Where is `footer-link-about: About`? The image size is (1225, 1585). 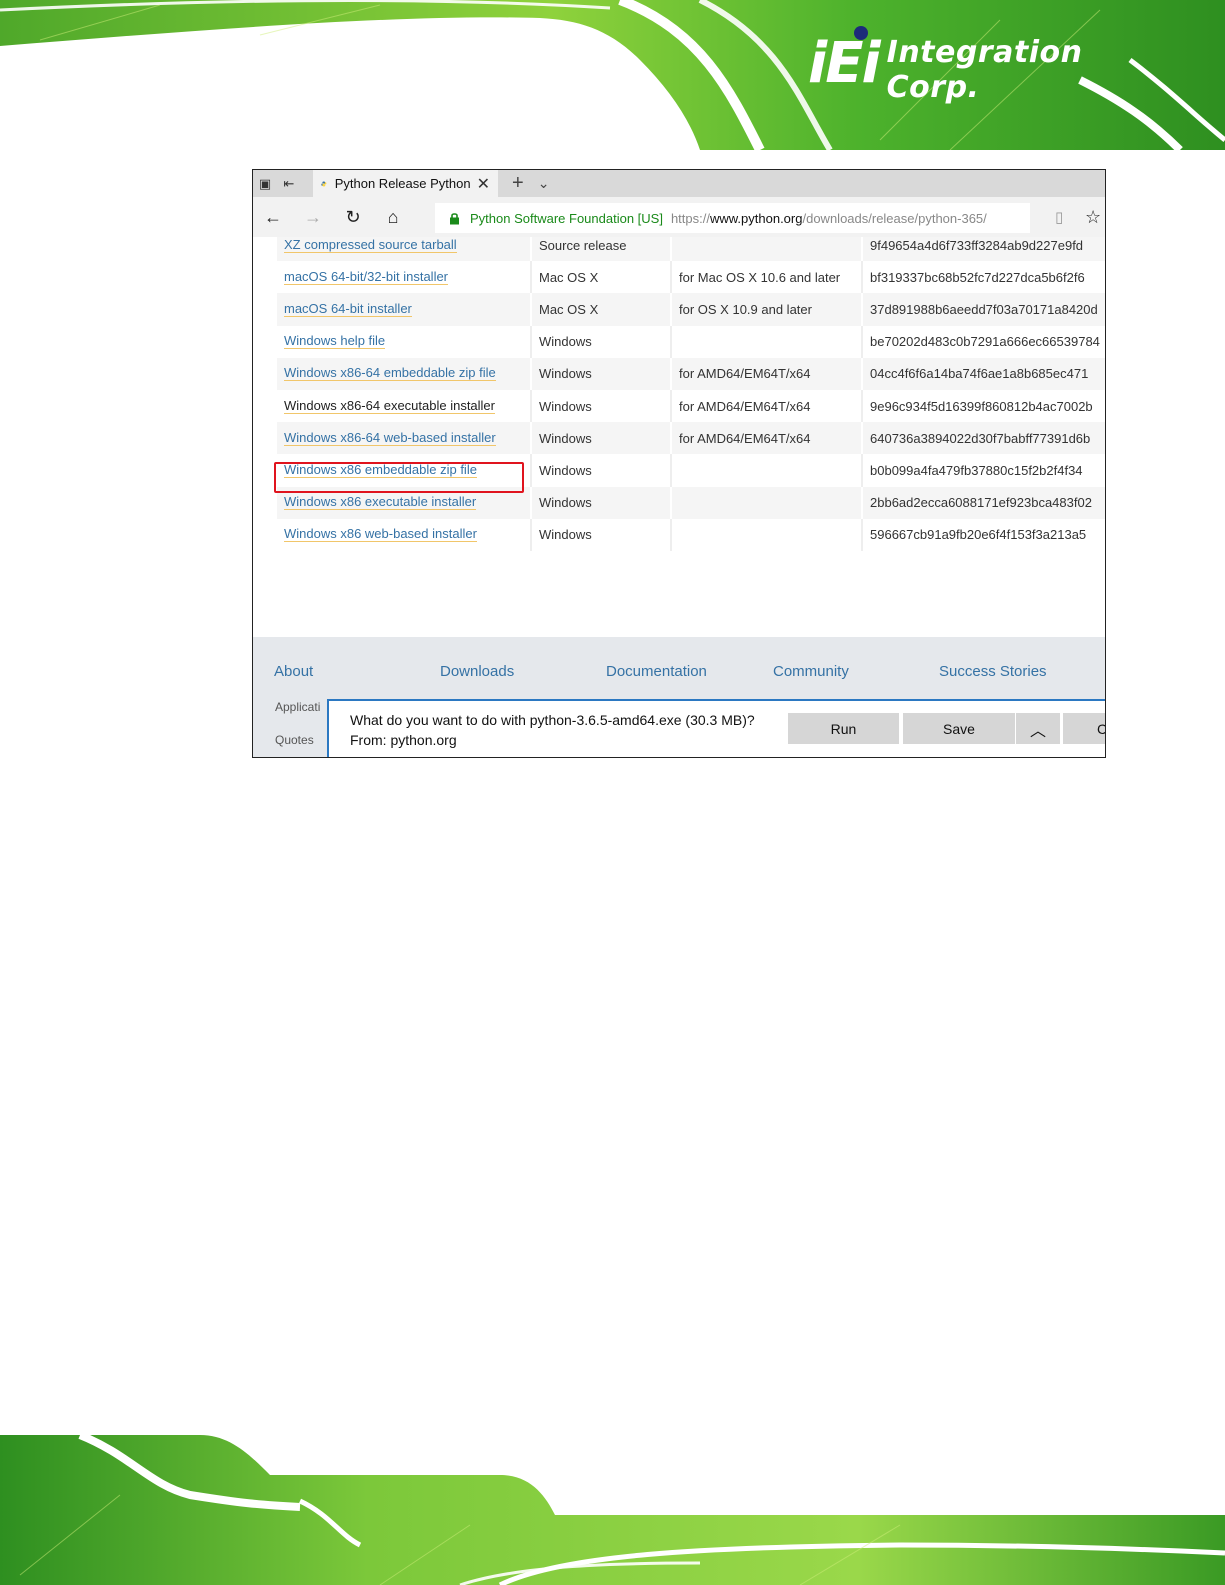 footer-link-about: About is located at coordinates (293, 671).